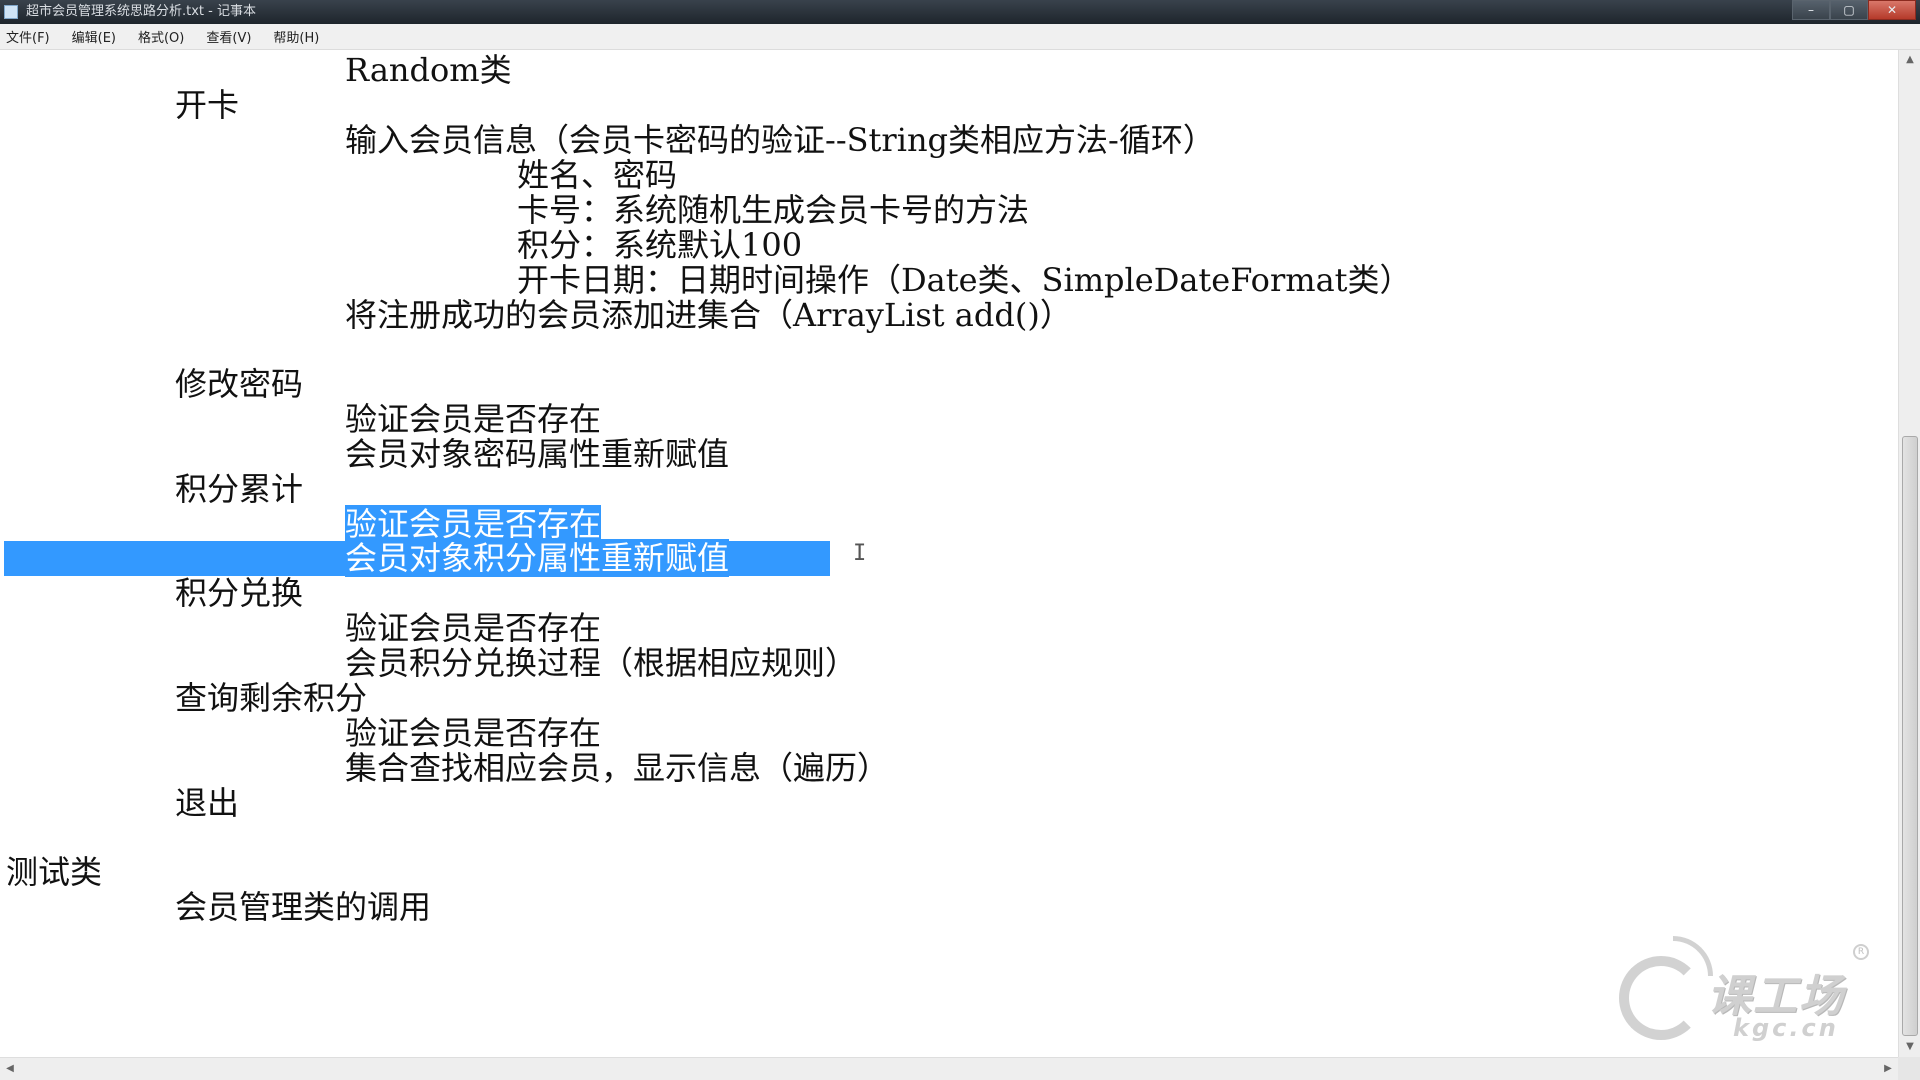 This screenshot has width=1920, height=1080. I want to click on text-line: 查询剩余积分, so click(271, 698).